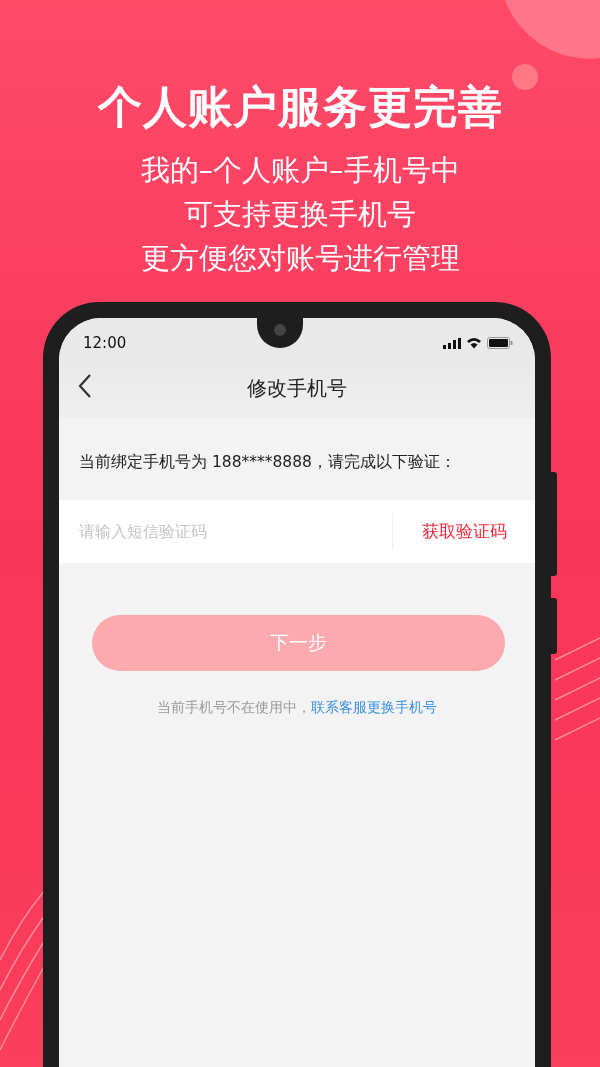 The image size is (600, 1067). What do you see at coordinates (225, 531) in the screenshot?
I see `code-input-field: 请输入短信验证码` at bounding box center [225, 531].